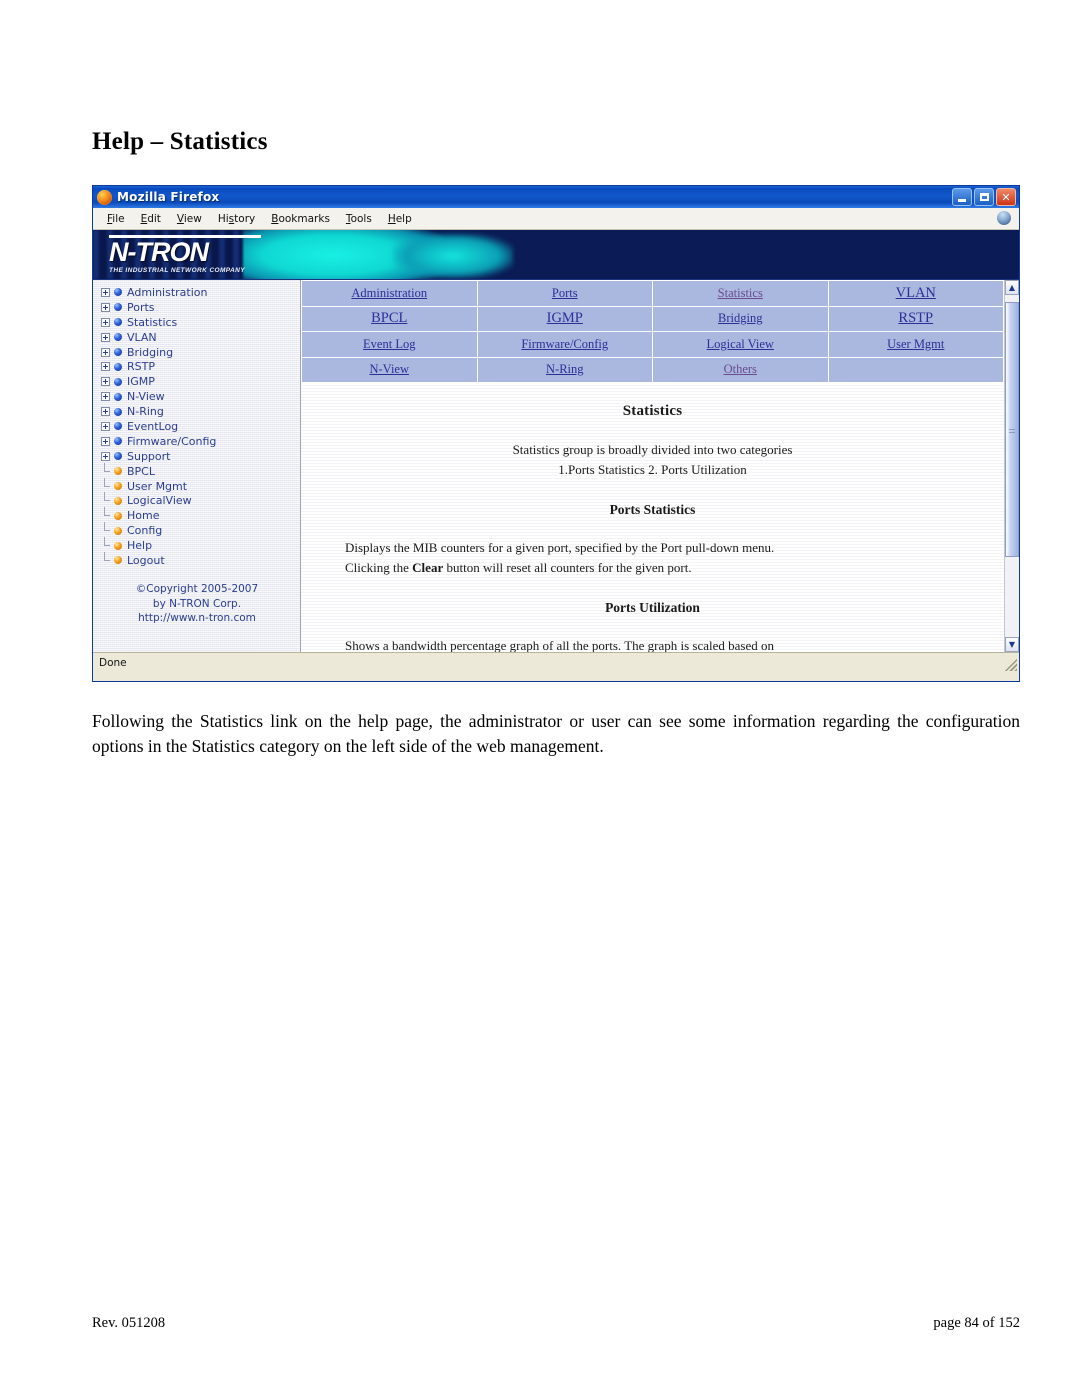 Image resolution: width=1080 pixels, height=1397 pixels. What do you see at coordinates (200, 456) in the screenshot?
I see `sidebar-item-support: Support` at bounding box center [200, 456].